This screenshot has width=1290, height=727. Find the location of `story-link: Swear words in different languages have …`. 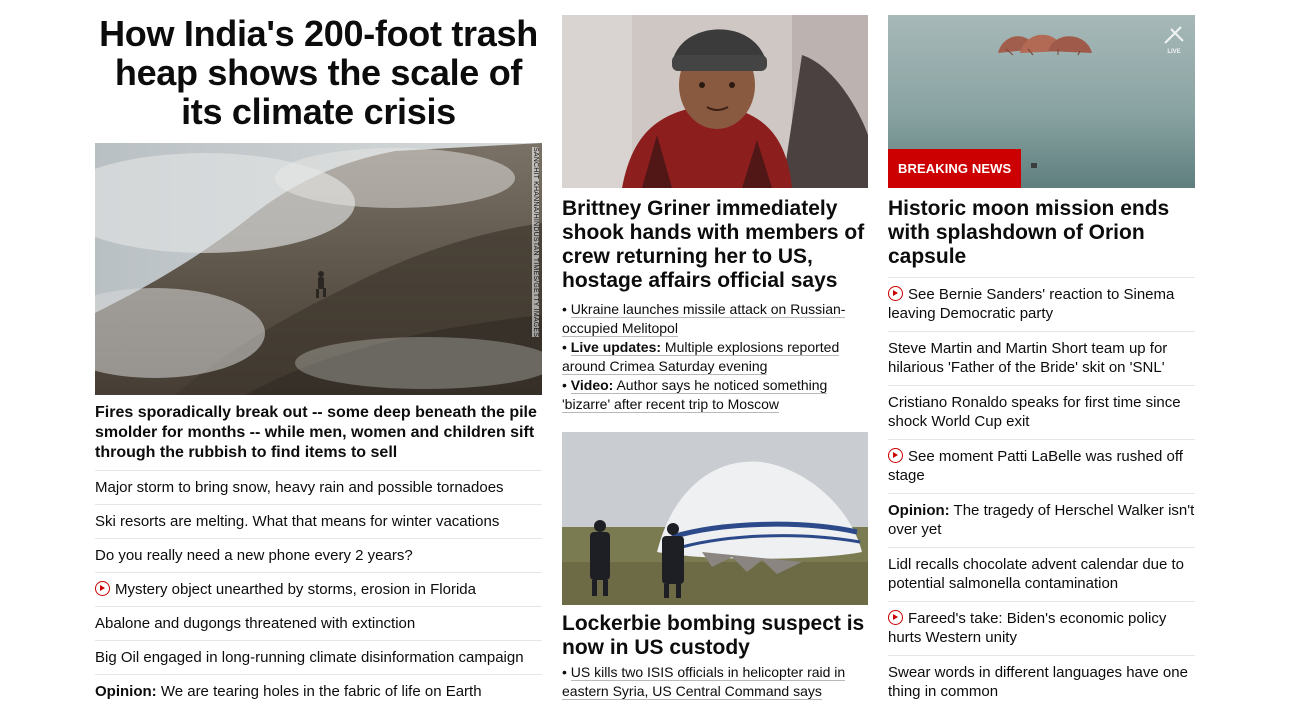

story-link: Swear words in different languages have … is located at coordinates (1038, 682).